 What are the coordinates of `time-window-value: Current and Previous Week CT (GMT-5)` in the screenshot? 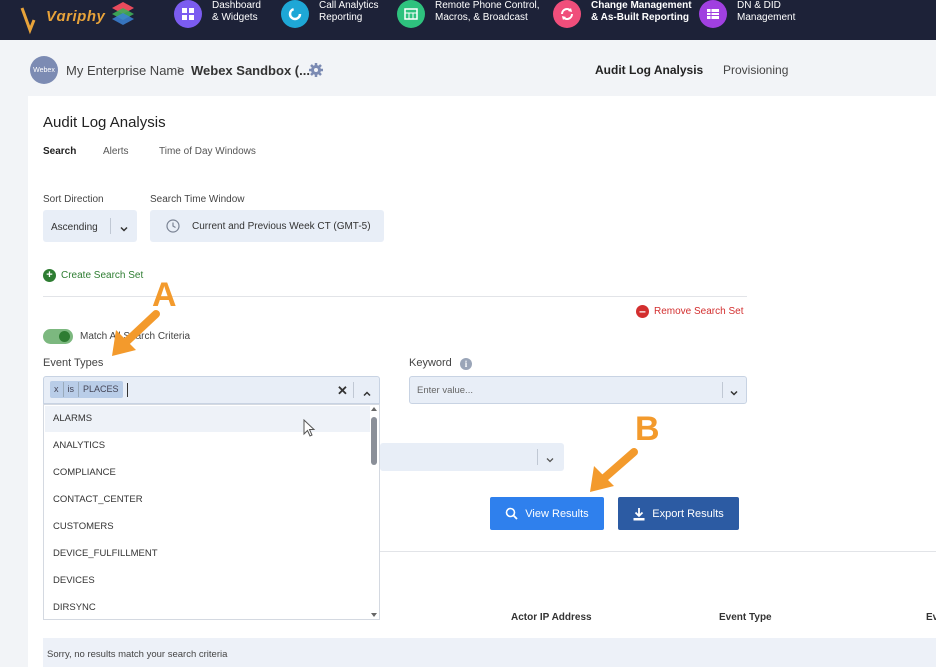 It's located at (281, 226).